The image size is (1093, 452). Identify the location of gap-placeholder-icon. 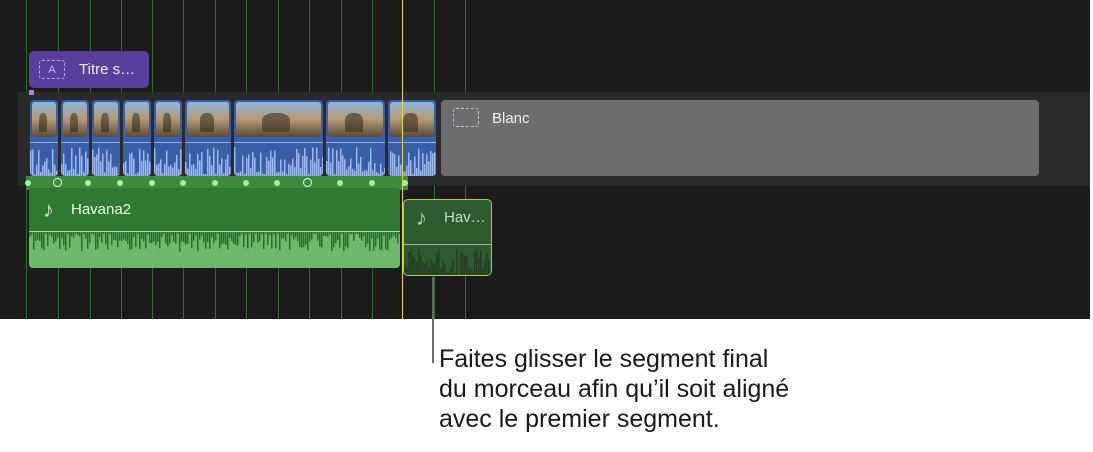
(466, 117).